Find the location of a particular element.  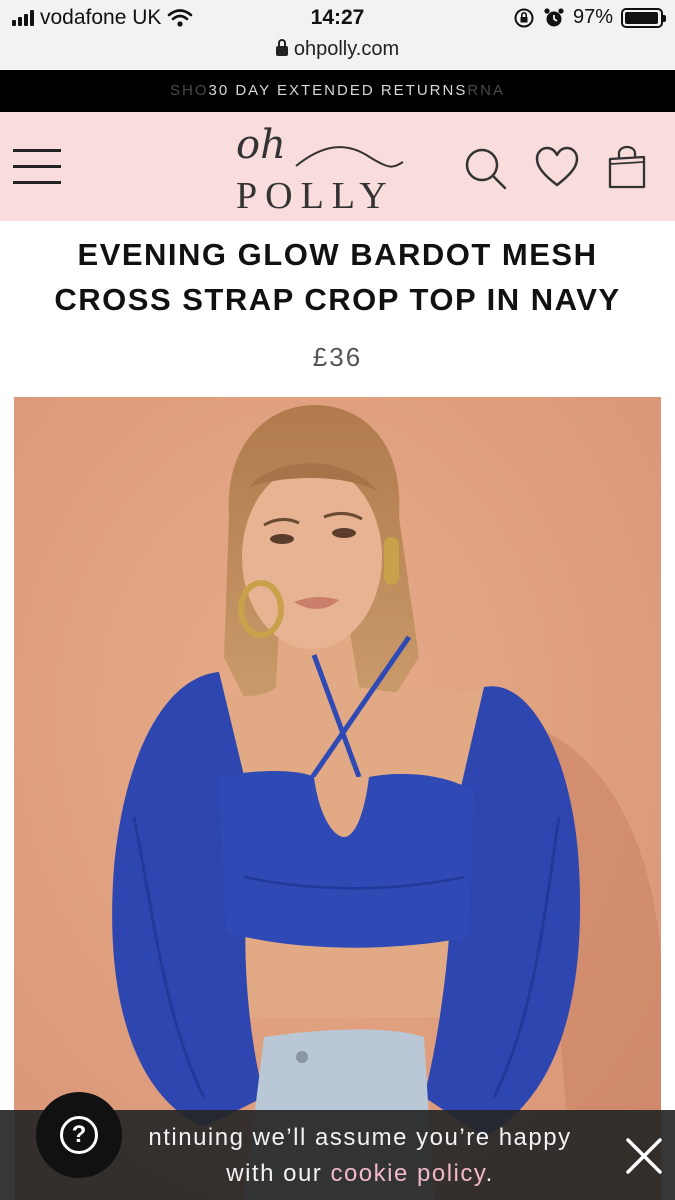

status-bar: vodafone UK 14:27 97% is located at coordinates (337, 18).